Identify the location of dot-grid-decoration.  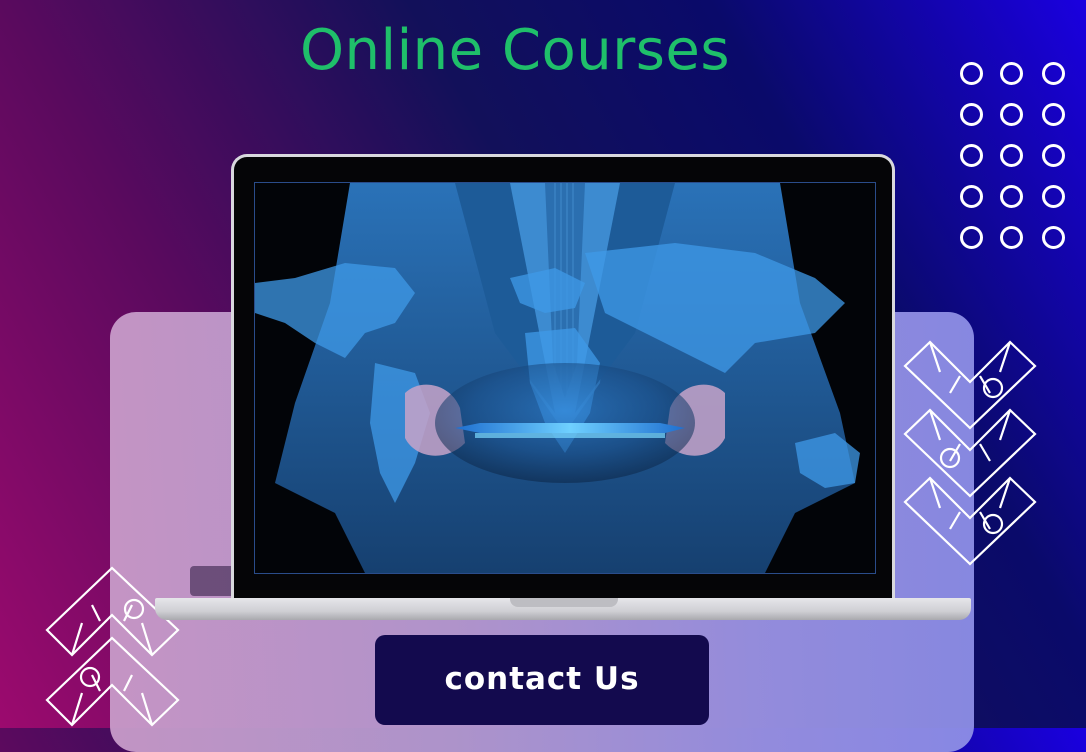
(1014, 156).